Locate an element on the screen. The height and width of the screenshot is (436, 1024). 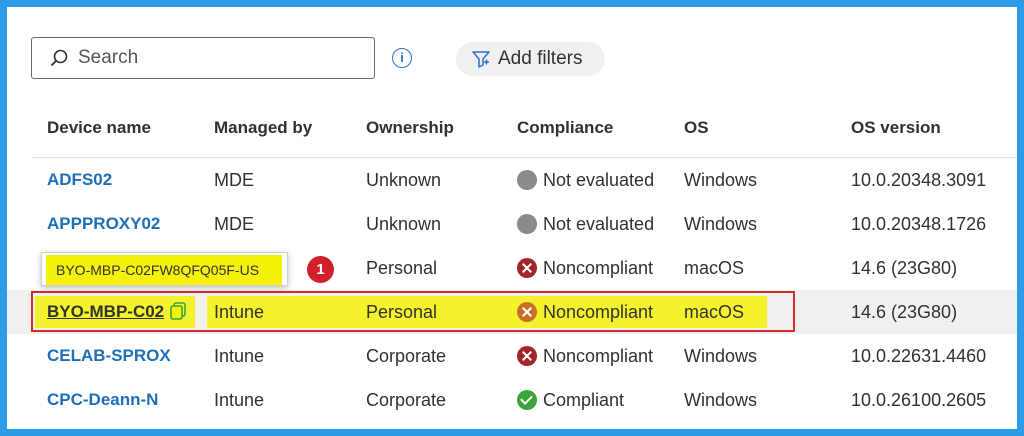
search-input: Search is located at coordinates (108, 58).